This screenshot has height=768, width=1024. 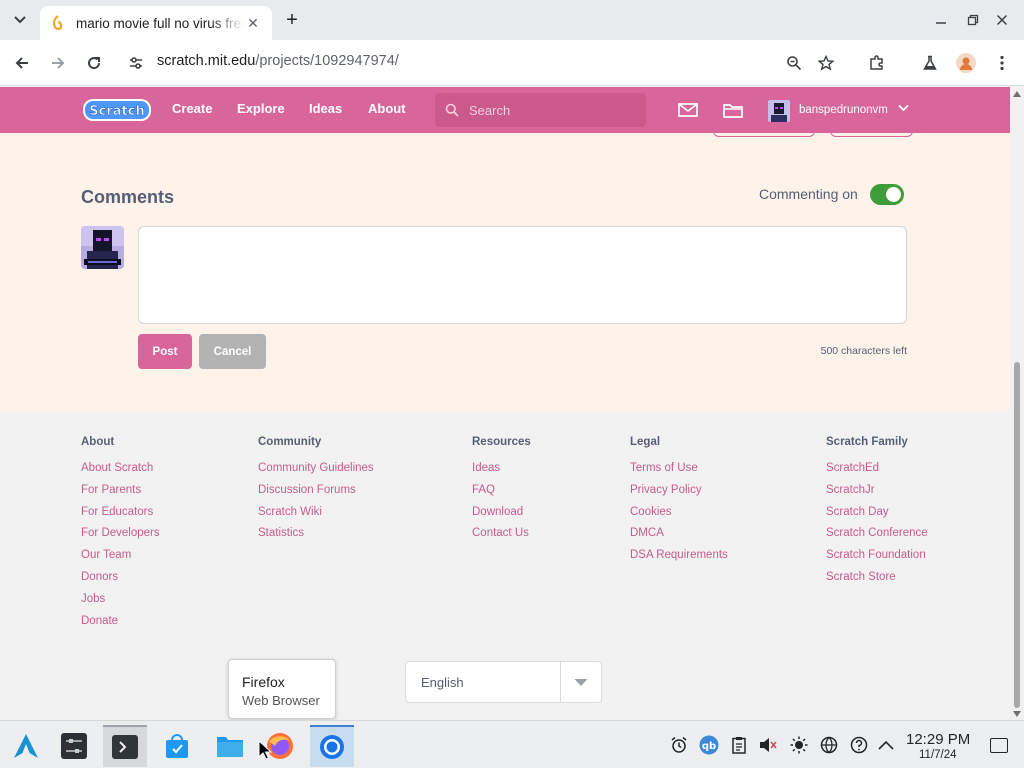 I want to click on arrow-left-icon, so click(x=21, y=63).